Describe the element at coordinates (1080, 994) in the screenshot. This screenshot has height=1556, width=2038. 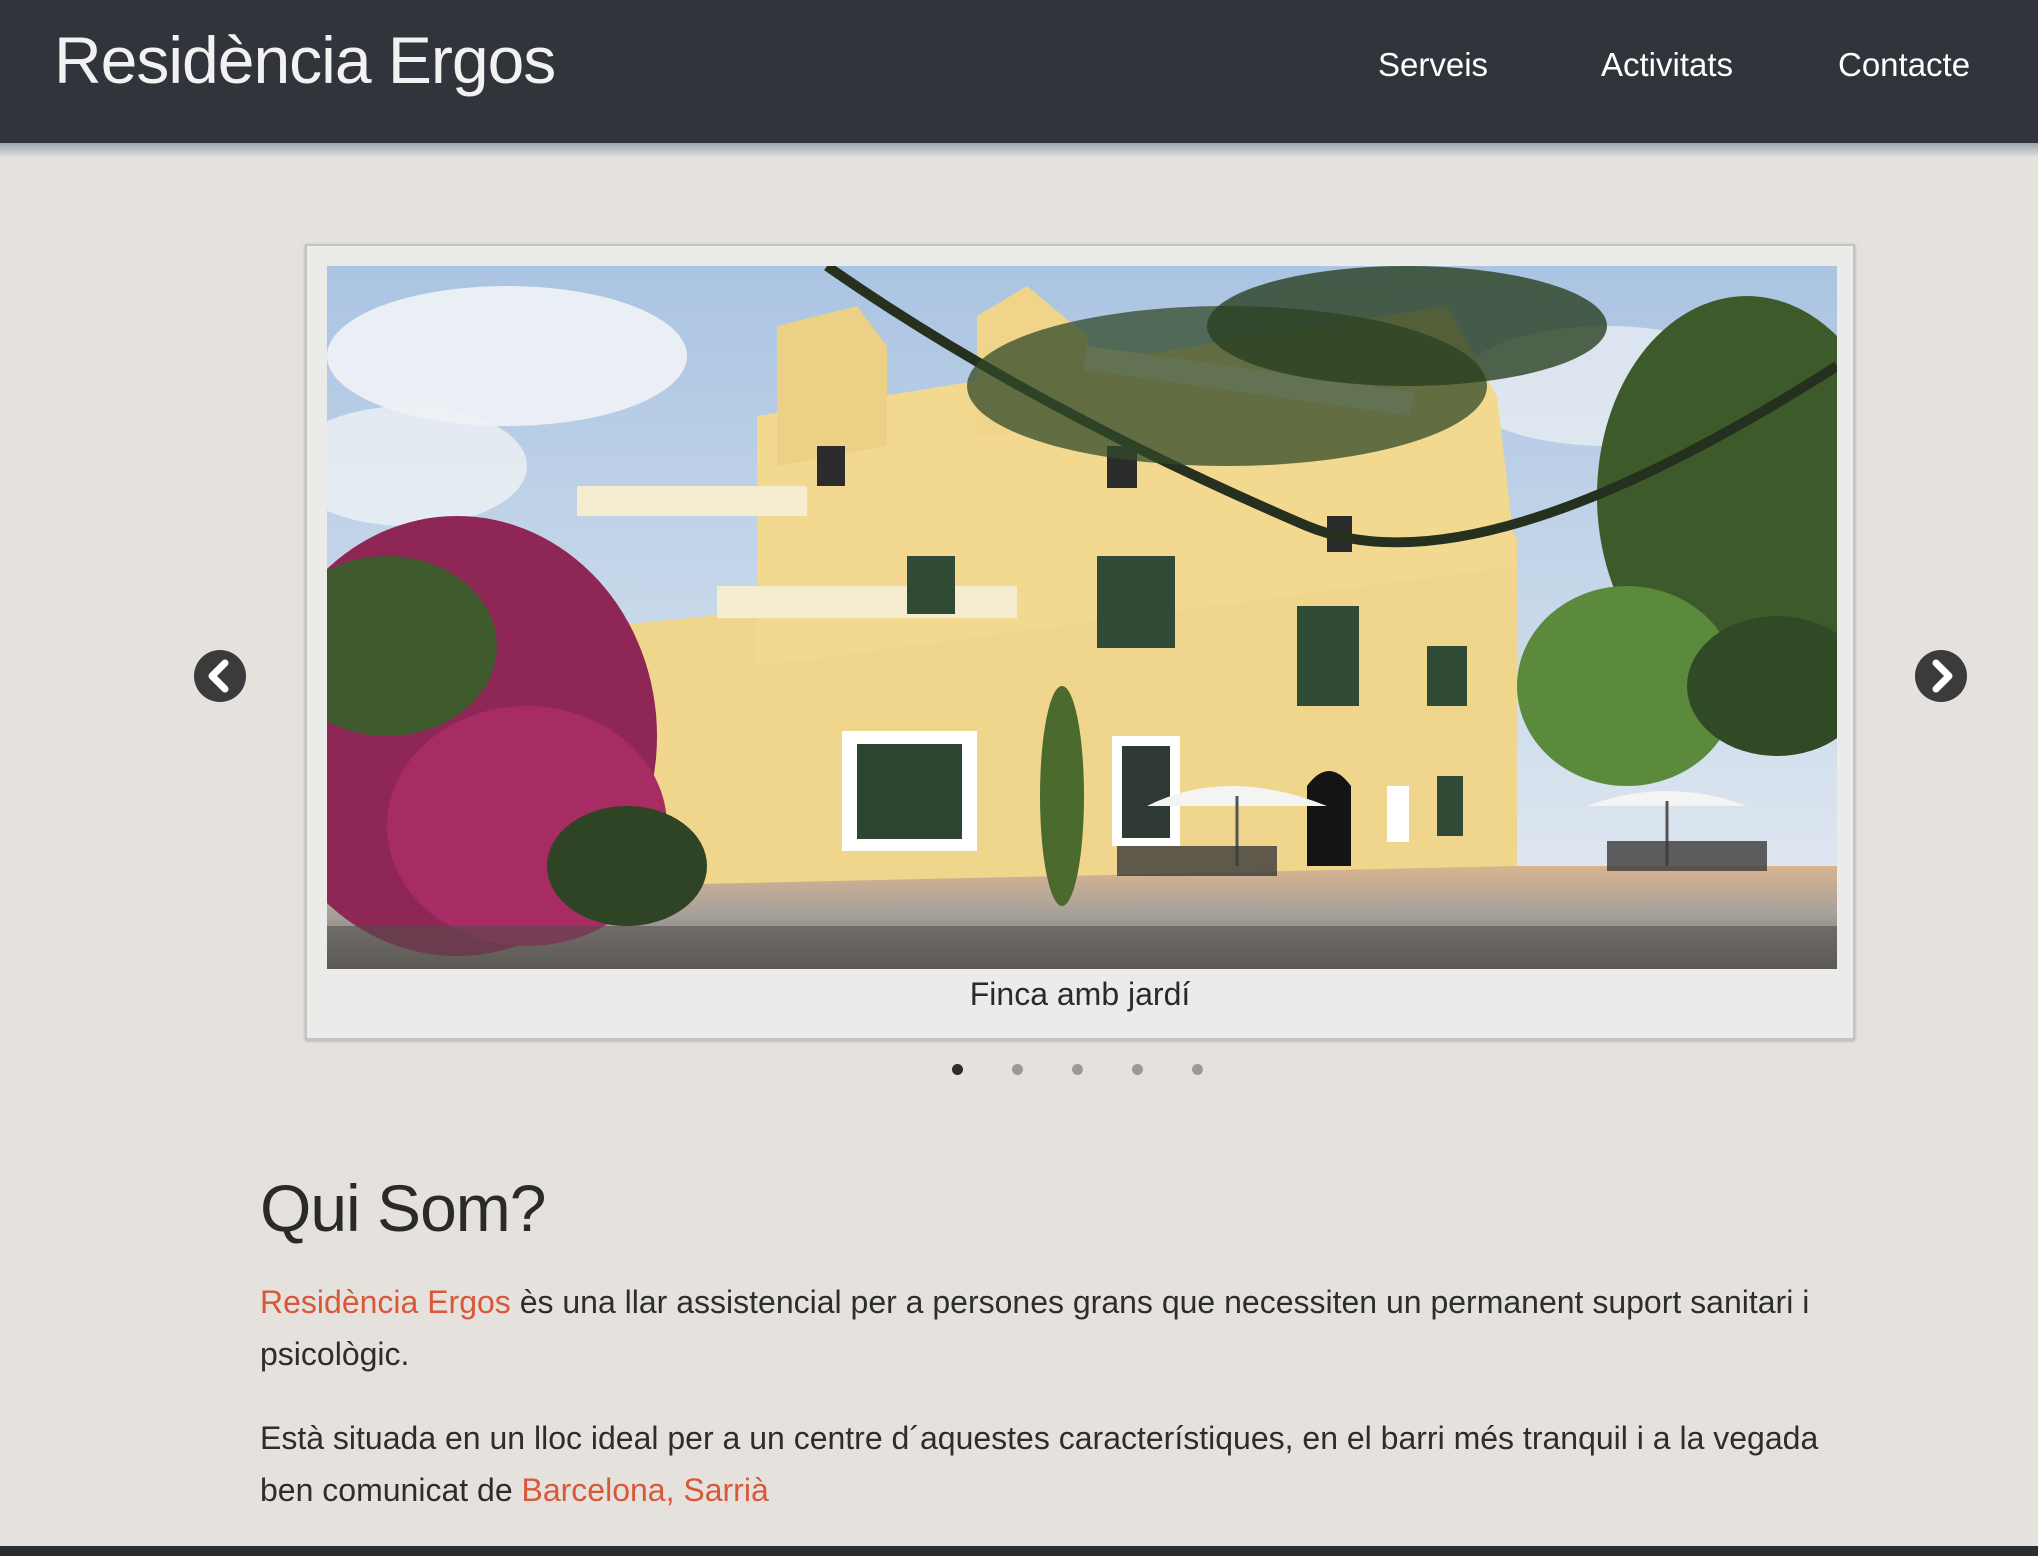
I see `slide-caption: Finca amb jardí` at that location.